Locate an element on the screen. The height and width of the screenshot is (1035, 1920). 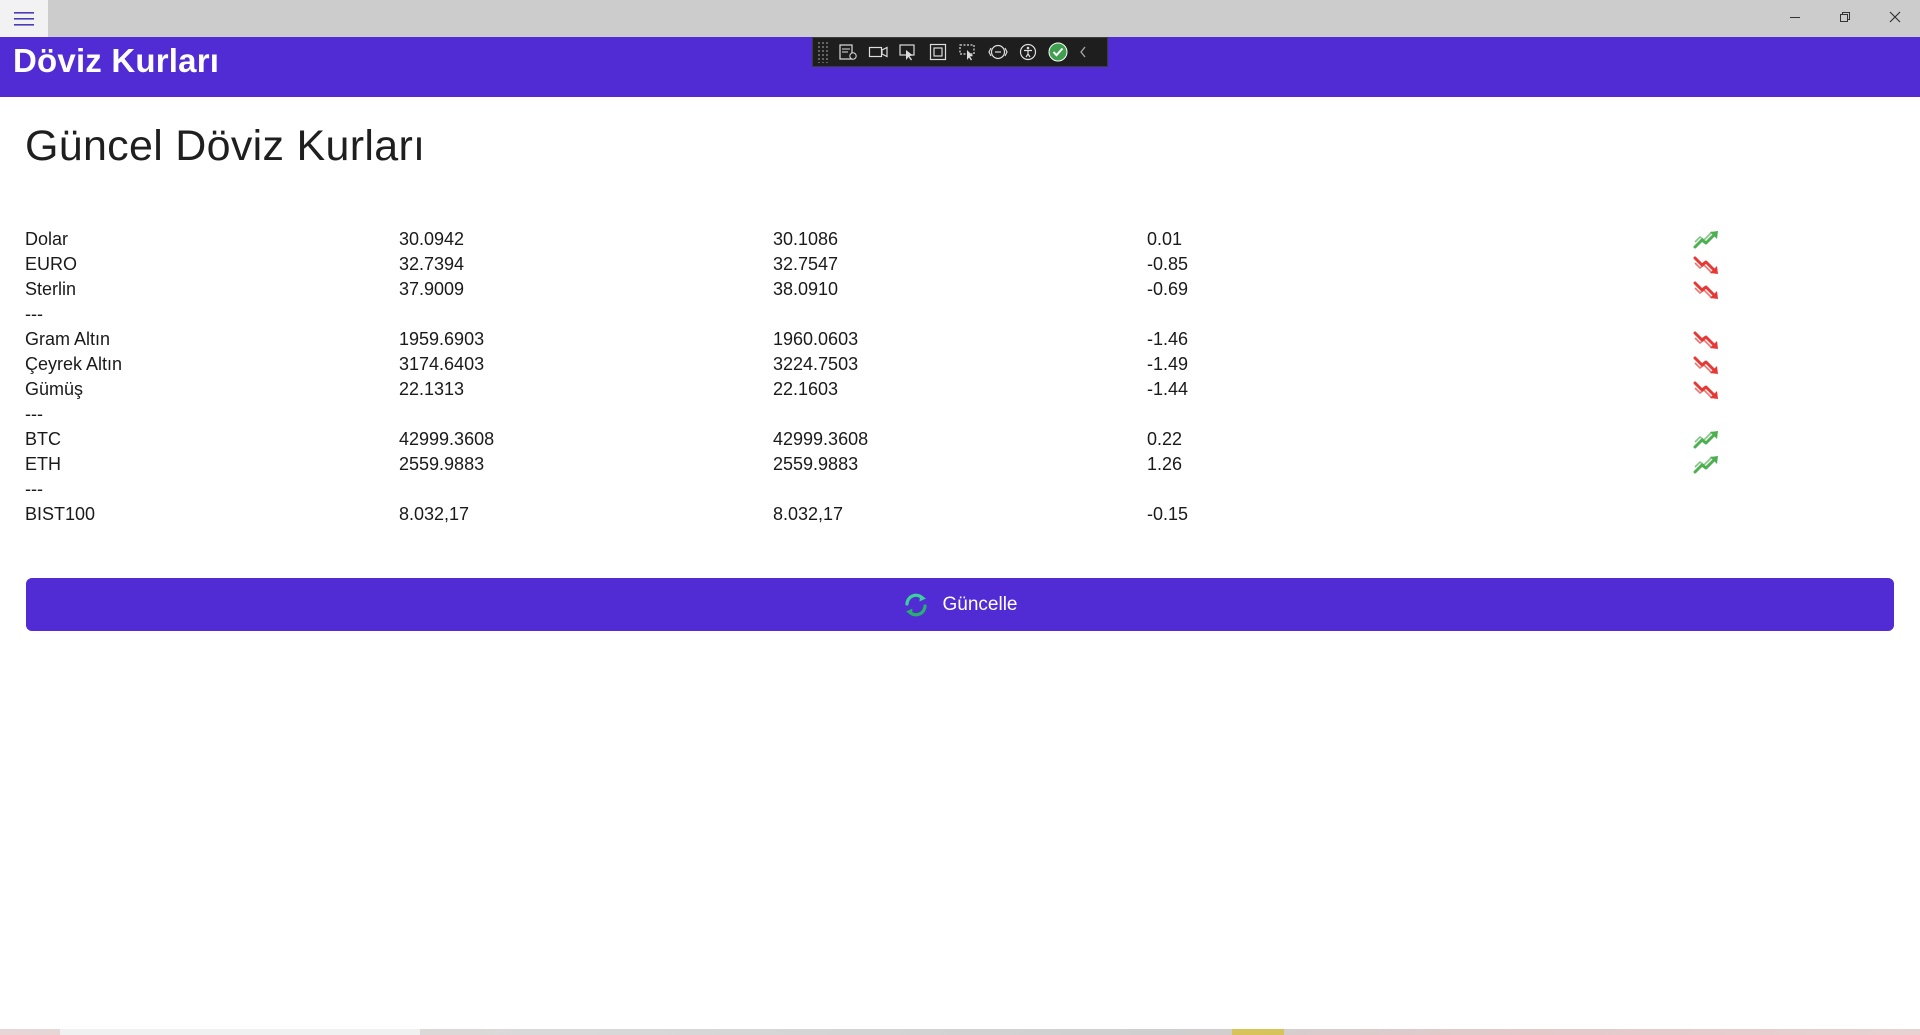
rate-sell: 3224.7503 is located at coordinates (816, 364).